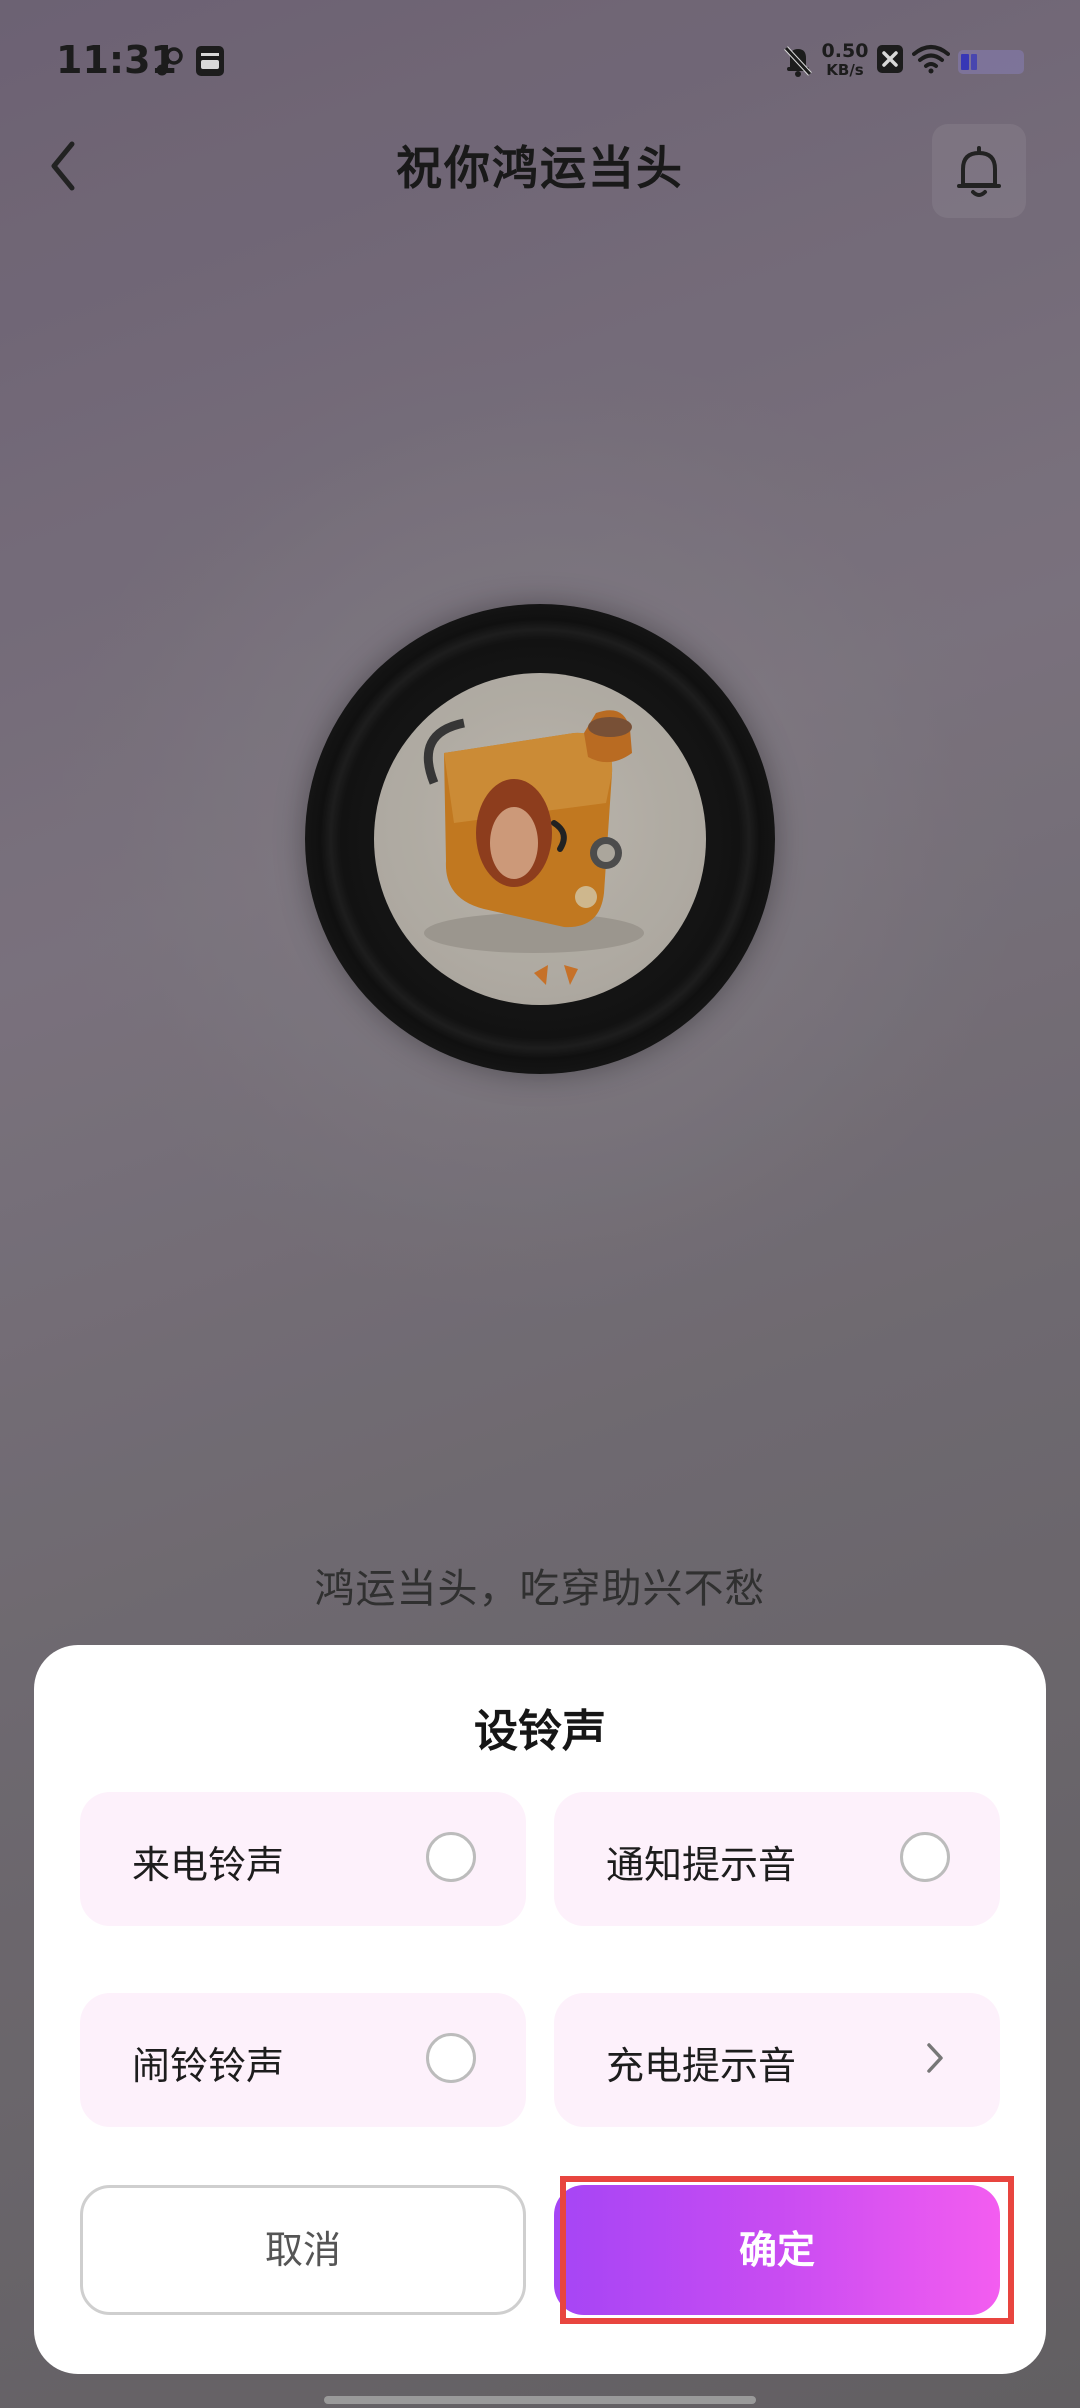 This screenshot has width=1080, height=2408. I want to click on option-charging-sound: 充电提示音, so click(777, 2060).